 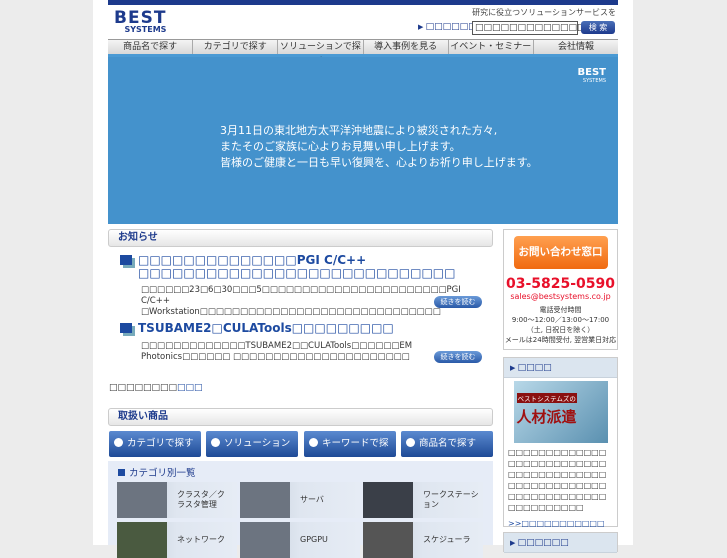 I want to click on tagline: 研究に役立つソリューションサービスを, so click(x=544, y=12).